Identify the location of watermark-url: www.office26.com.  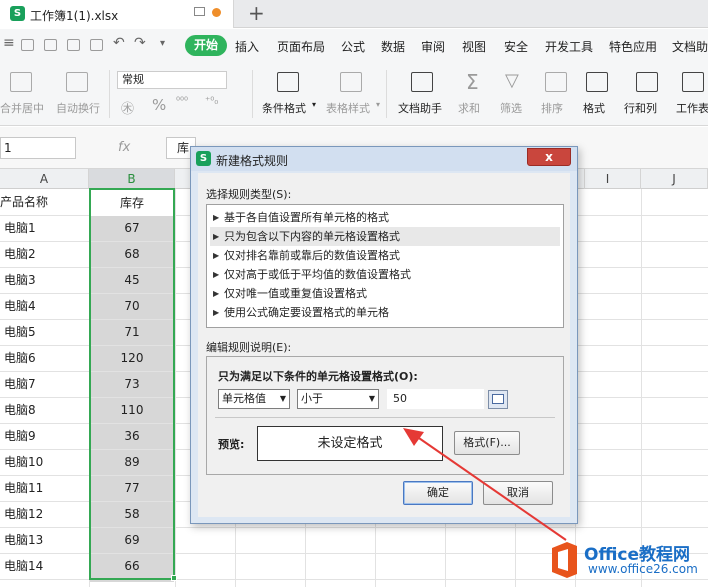
(643, 569).